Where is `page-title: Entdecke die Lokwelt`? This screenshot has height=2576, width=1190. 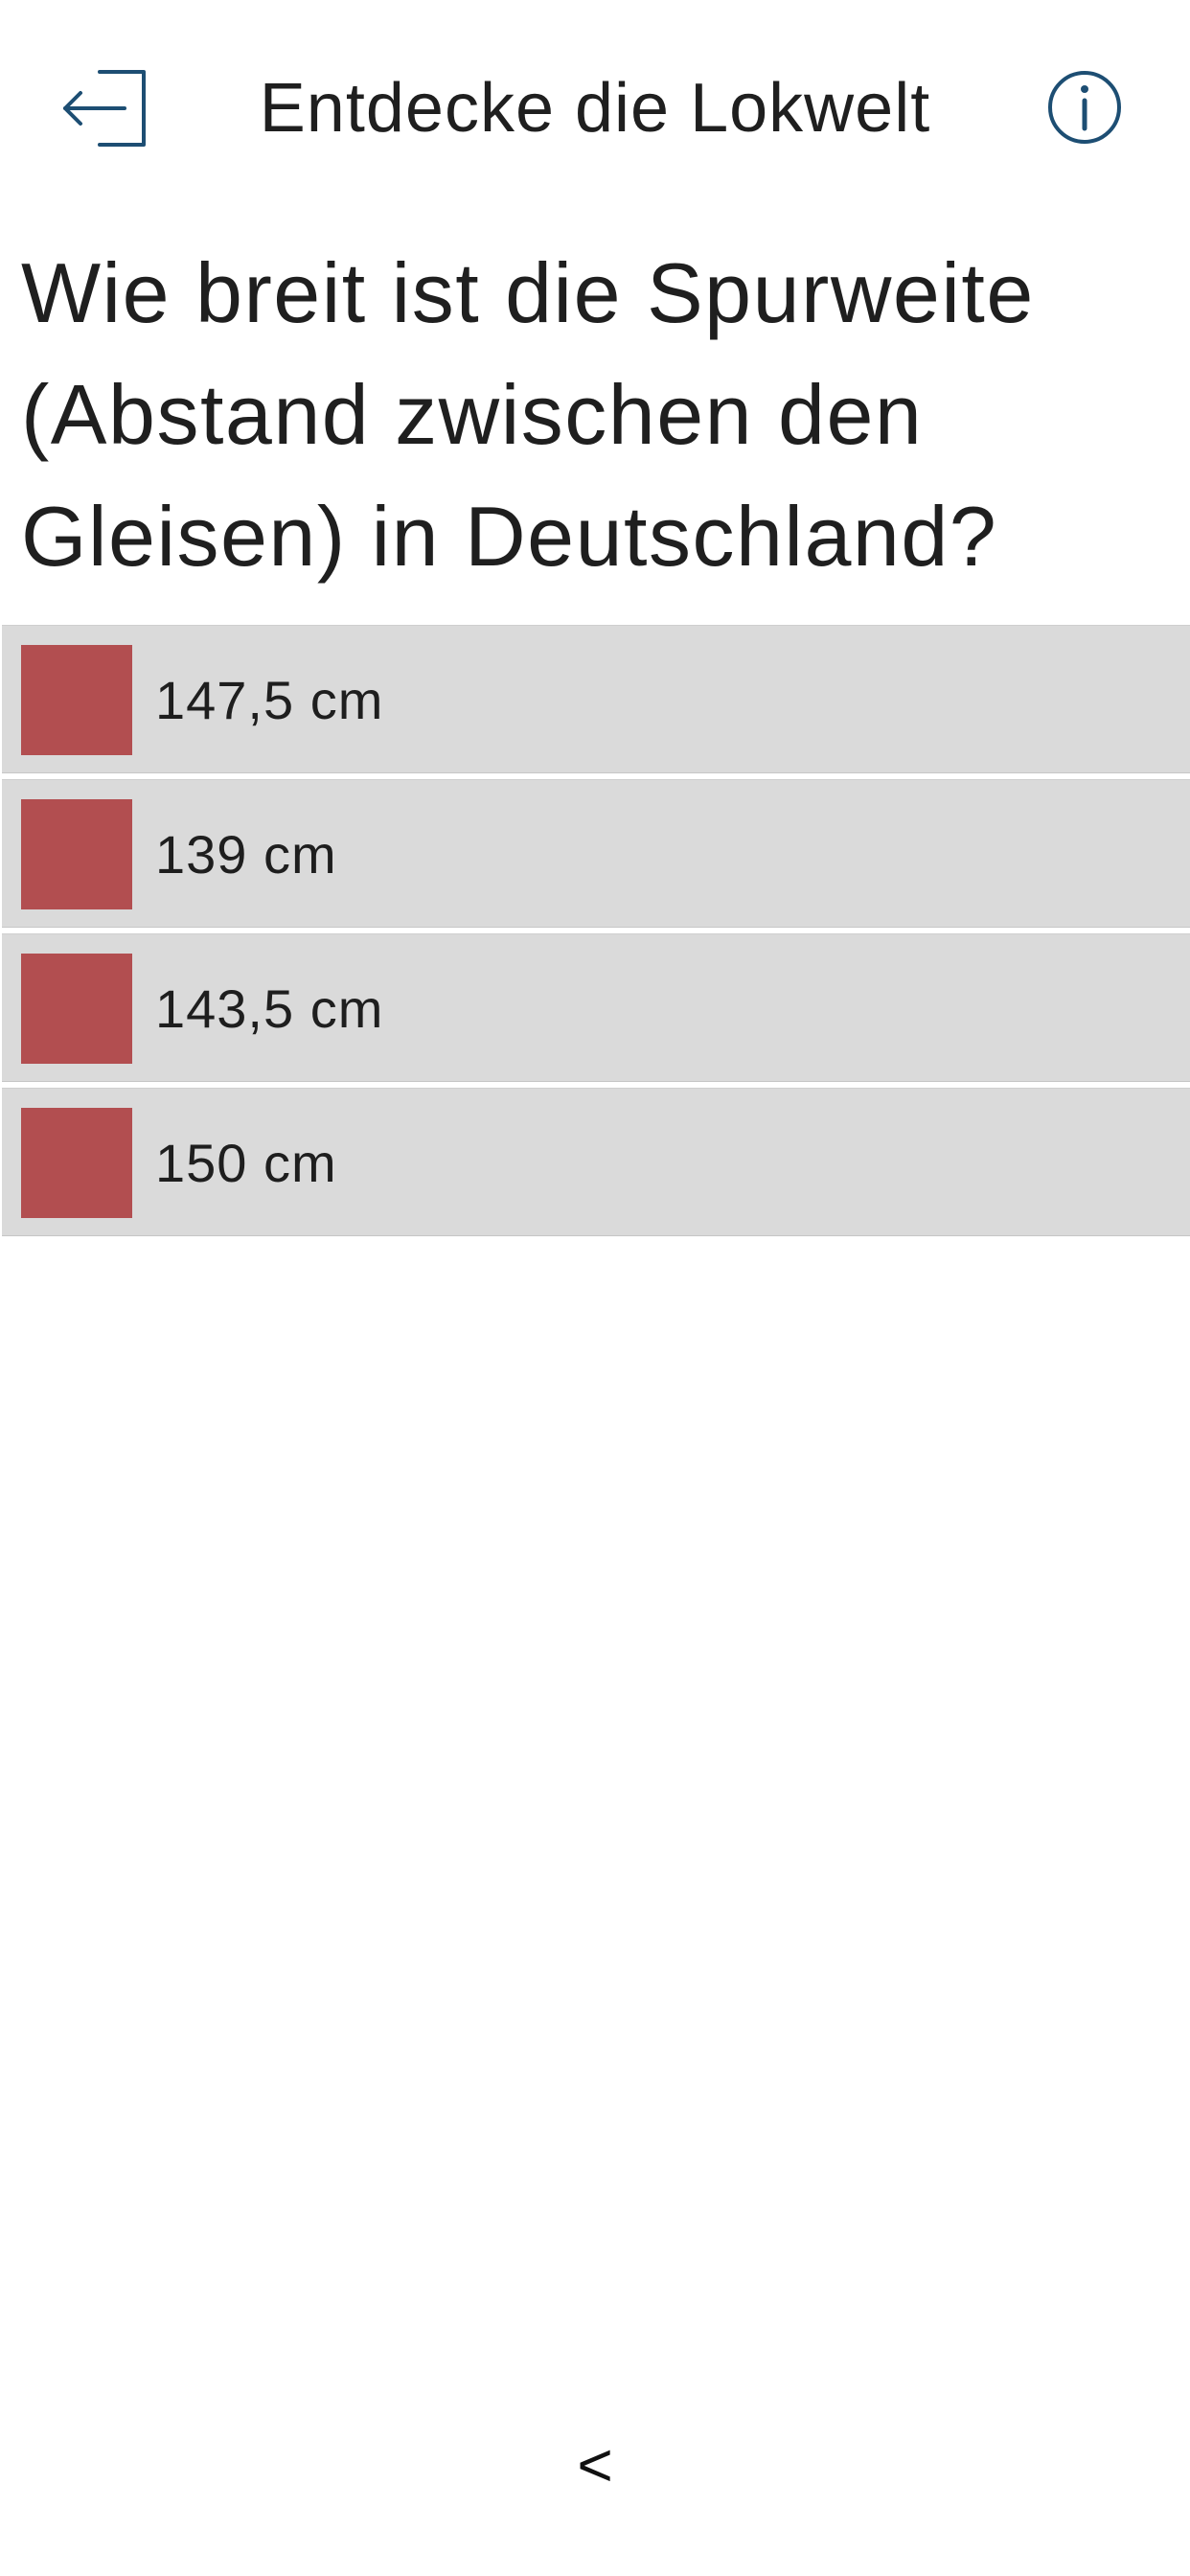
page-title: Entdecke die Lokwelt is located at coordinates (595, 108).